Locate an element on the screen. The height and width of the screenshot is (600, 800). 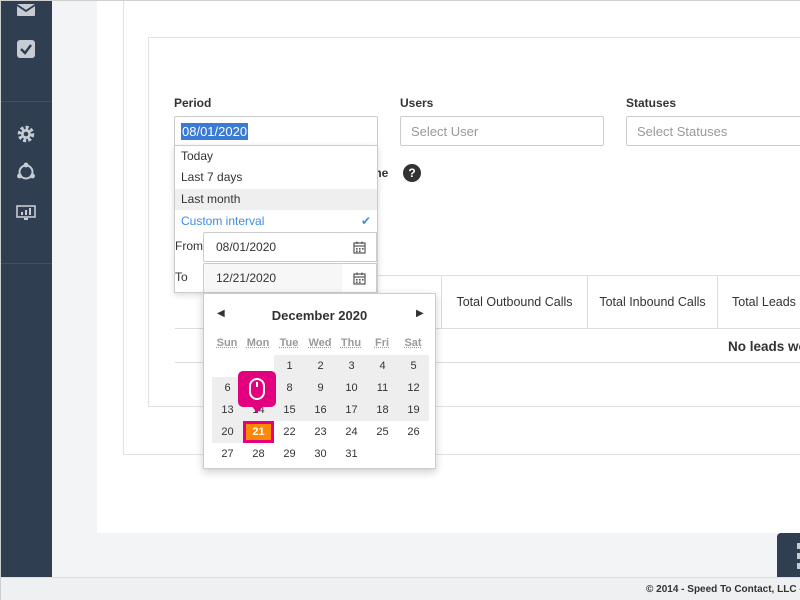
calendar-day: 4 is located at coordinates (382, 366).